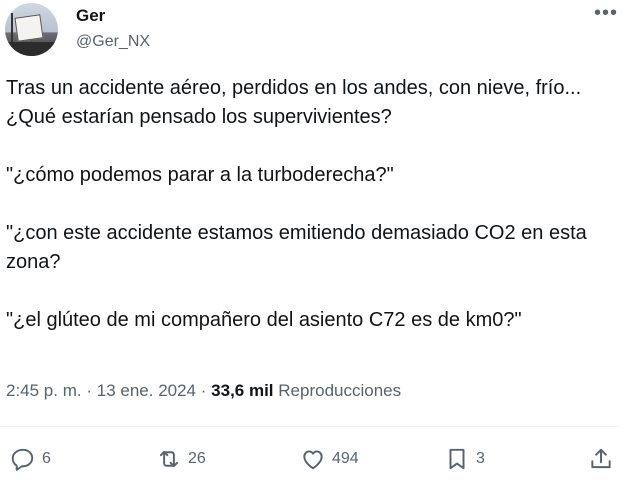  What do you see at coordinates (242, 390) in the screenshot?
I see `views-count: 33,6 mil` at bounding box center [242, 390].